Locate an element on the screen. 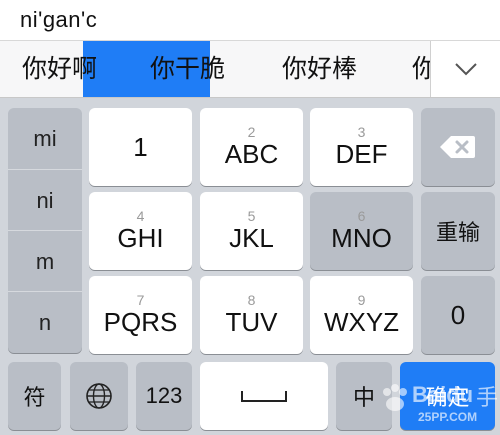 Image resolution: width=500 pixels, height=435 pixels. chevron-down-icon is located at coordinates (465, 69).